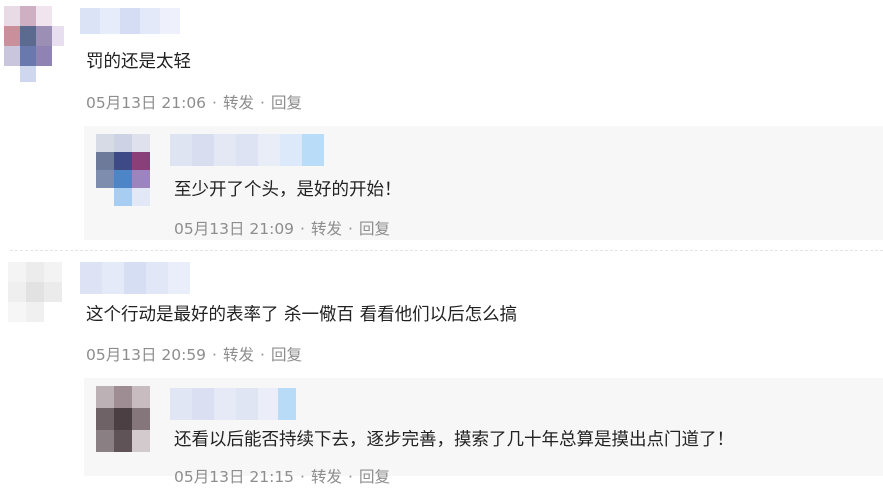 This screenshot has height=488, width=883. Describe the element at coordinates (302, 315) in the screenshot. I see `comment-text: 这个行动是最好的表率了 杀一儆百 看看他们以后怎么搞` at that location.